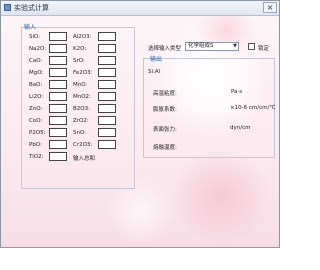 This screenshot has height=270, width=320. What do you see at coordinates (237, 92) in the screenshot?
I see `viscosity-unit: Pa·s` at bounding box center [237, 92].